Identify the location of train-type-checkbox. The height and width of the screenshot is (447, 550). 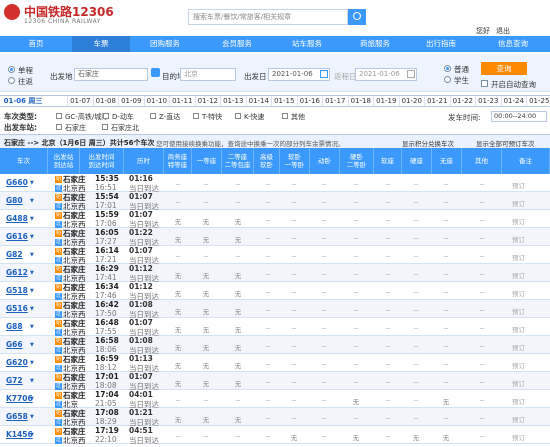
(196, 116).